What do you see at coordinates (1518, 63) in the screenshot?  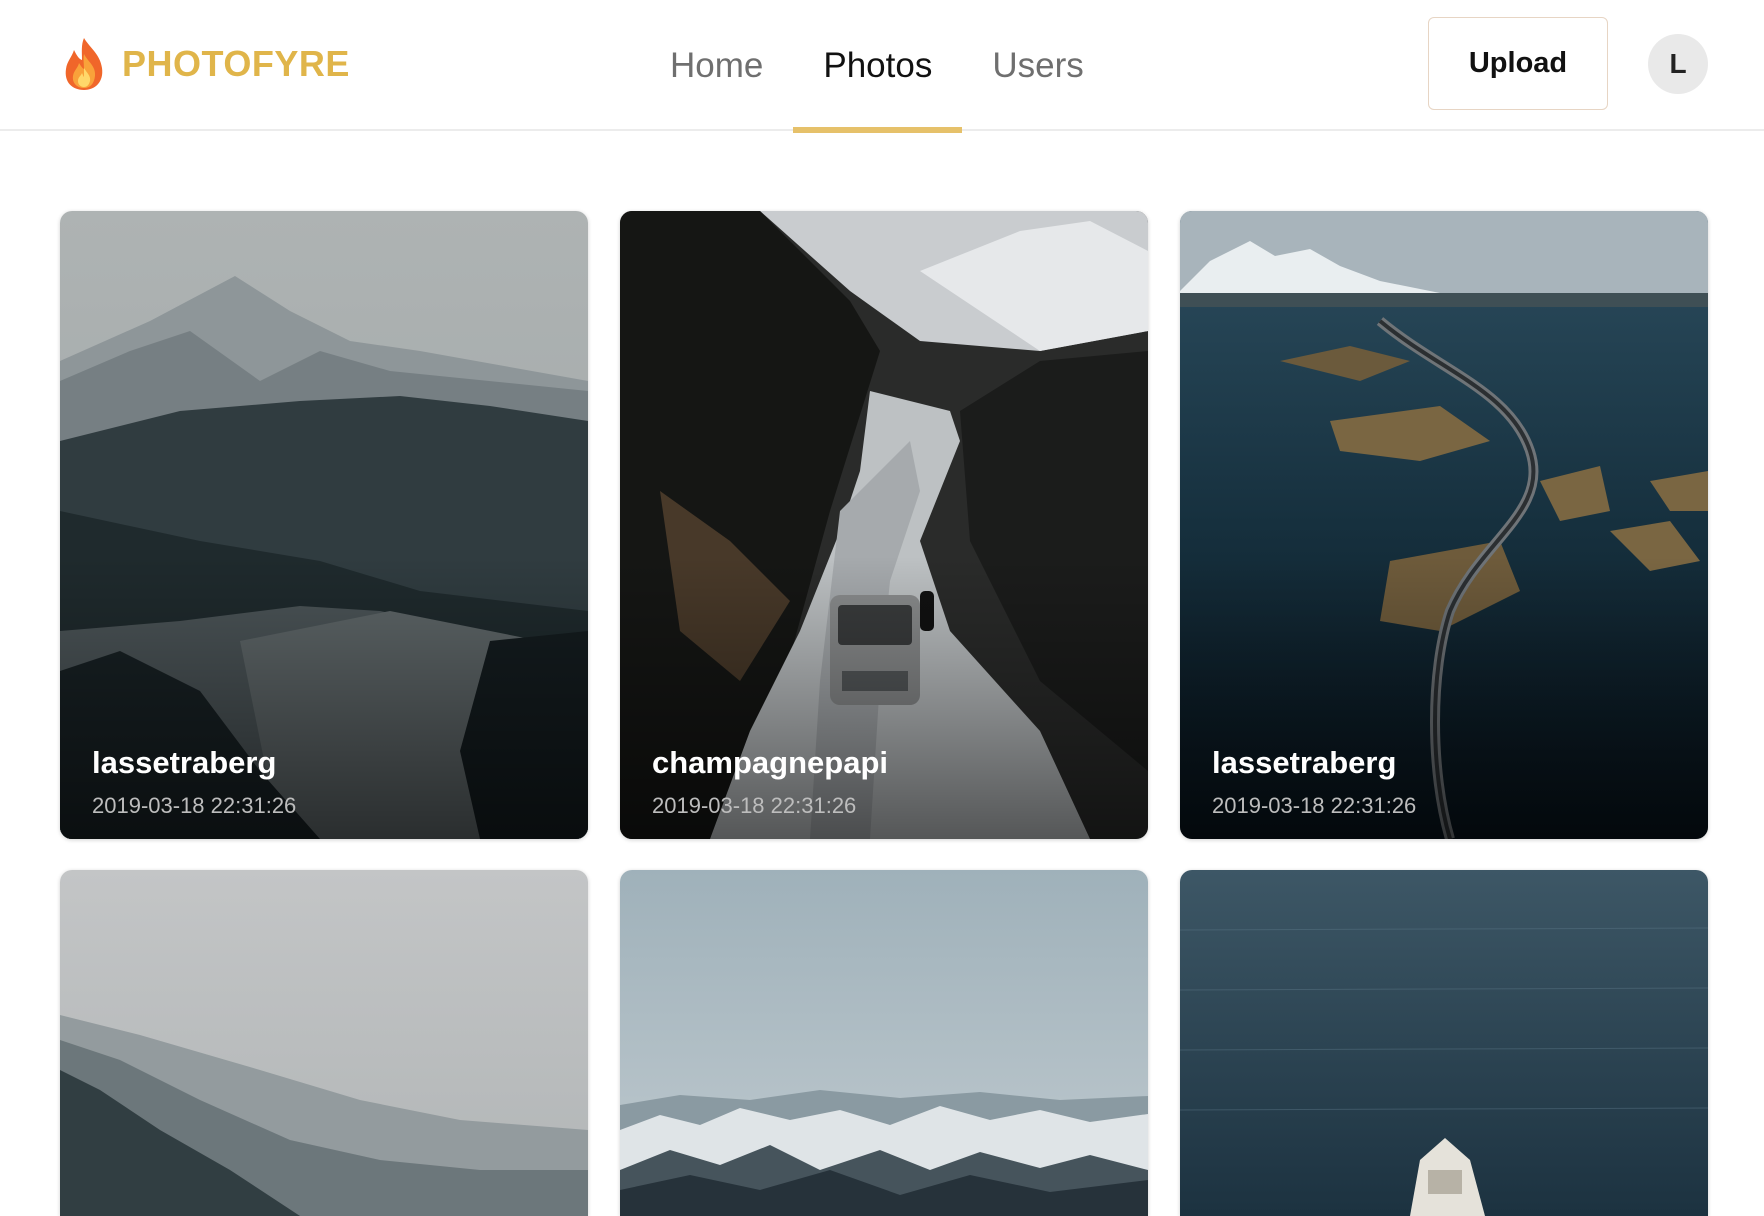 I see `upload-button: Upload` at bounding box center [1518, 63].